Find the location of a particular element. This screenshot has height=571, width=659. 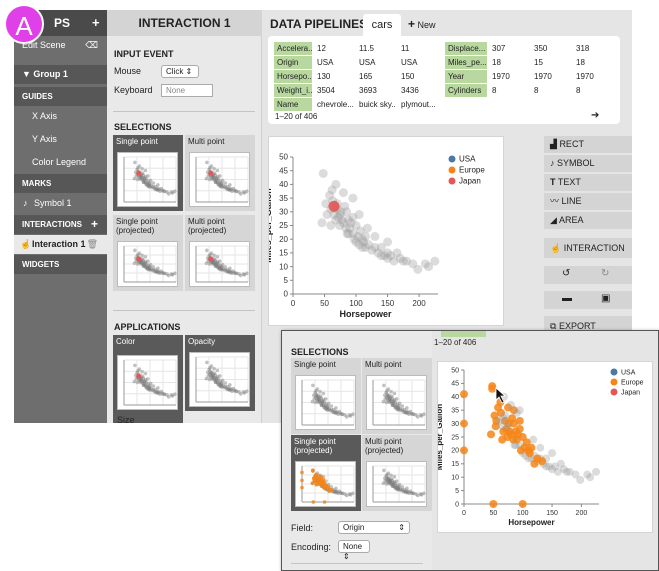

next-page-arrow-icon: ➔ is located at coordinates (595, 115).